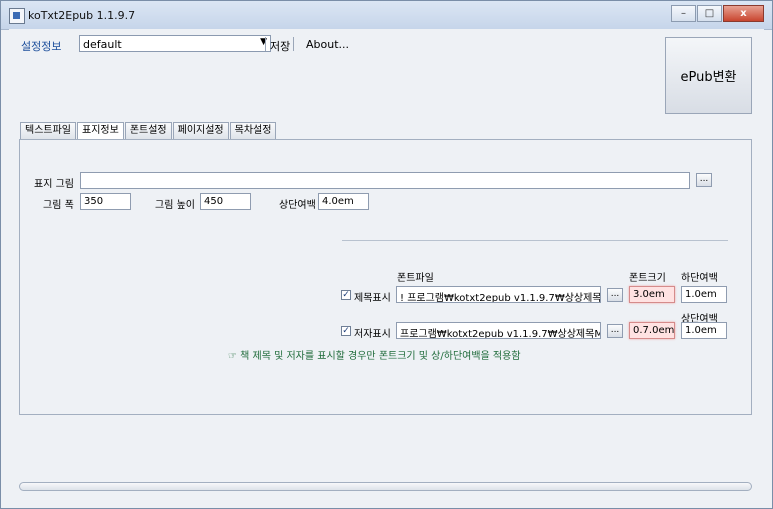 The height and width of the screenshot is (509, 773). What do you see at coordinates (102, 44) in the screenshot?
I see `profile-value: default` at bounding box center [102, 44].